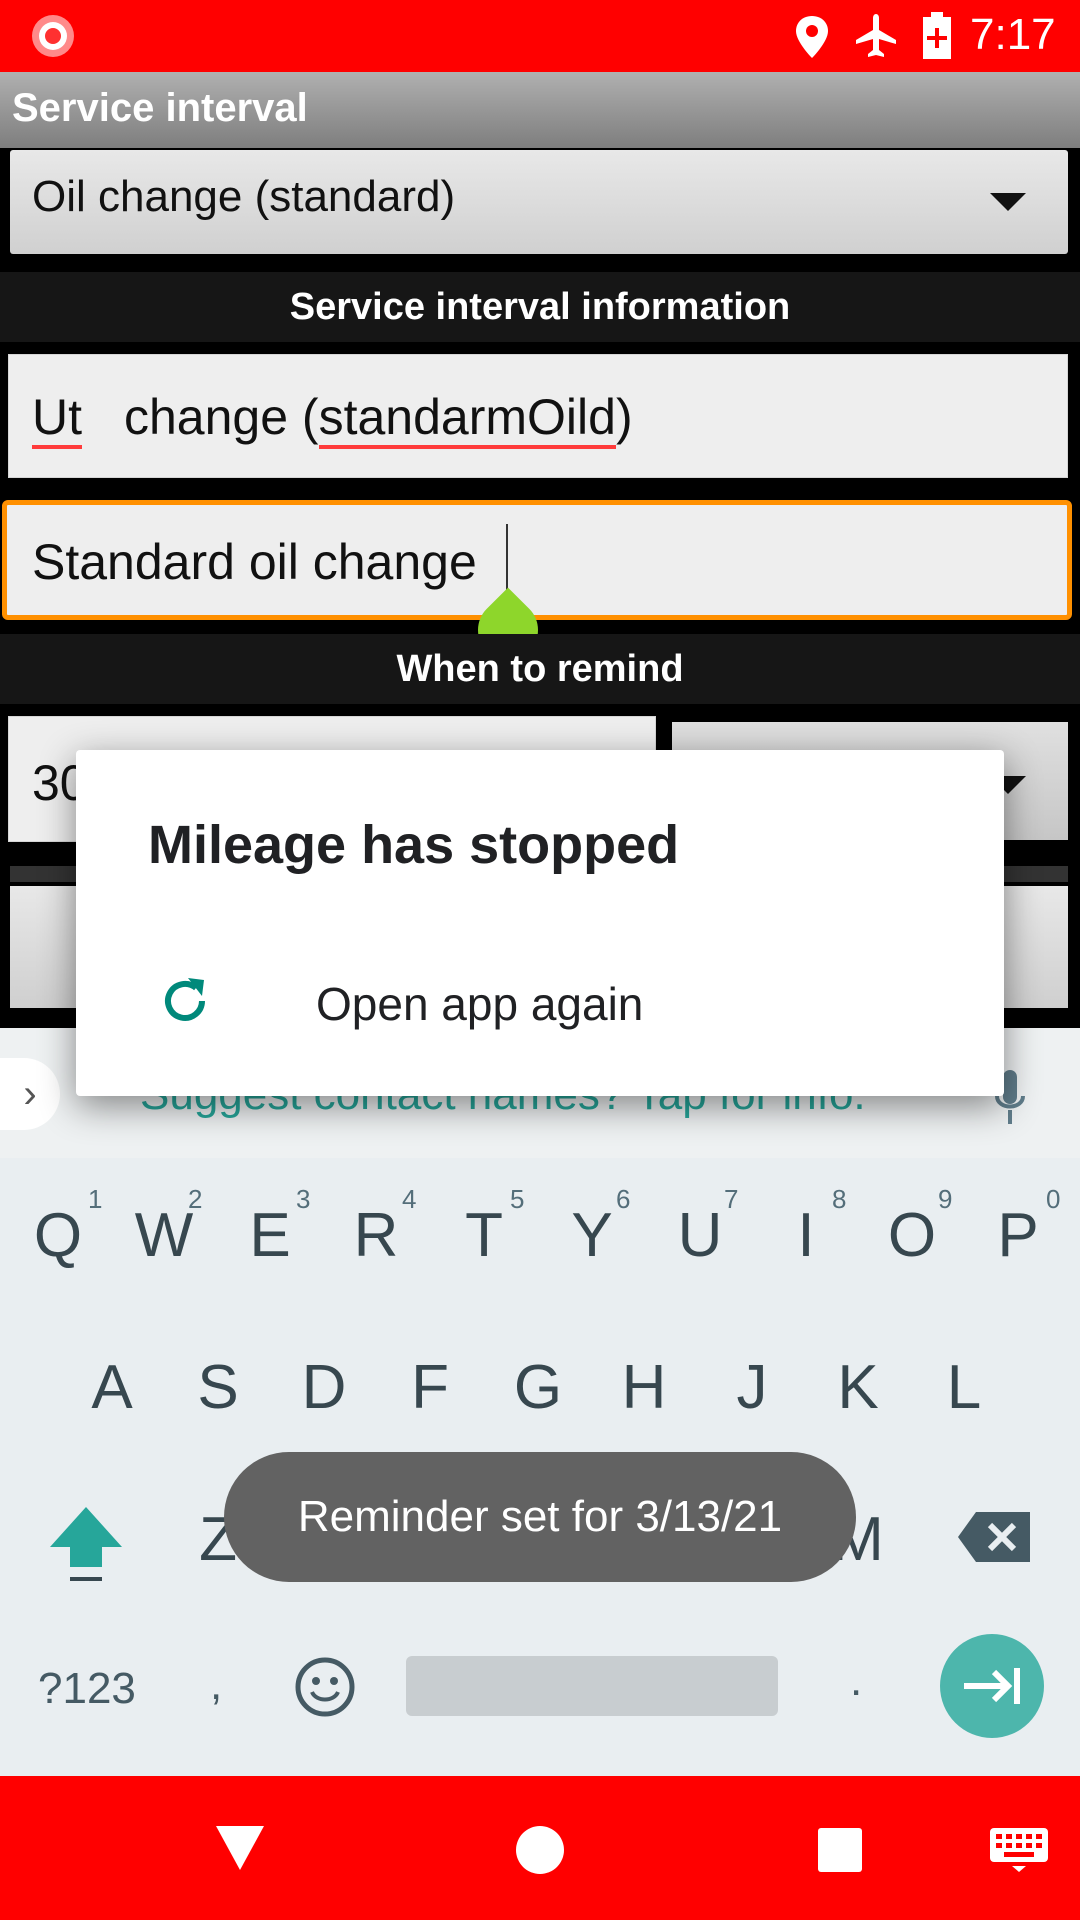 The width and height of the screenshot is (1080, 1920). What do you see at coordinates (856, 1681) in the screenshot?
I see `period-key: .` at bounding box center [856, 1681].